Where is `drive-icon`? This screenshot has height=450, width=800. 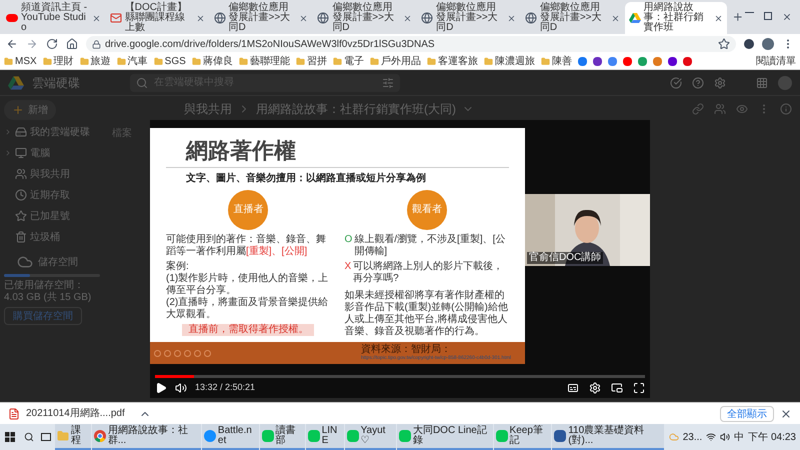 drive-icon is located at coordinates (21, 132).